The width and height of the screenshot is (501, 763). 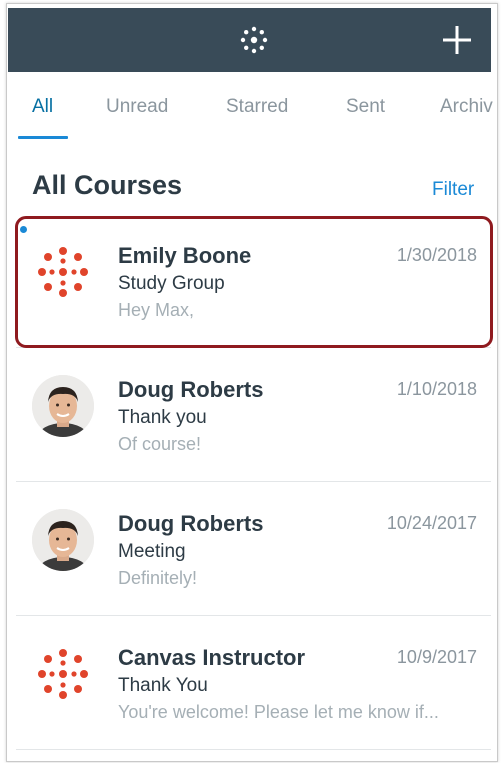 What do you see at coordinates (457, 40) in the screenshot?
I see `compose-plus-icon` at bounding box center [457, 40].